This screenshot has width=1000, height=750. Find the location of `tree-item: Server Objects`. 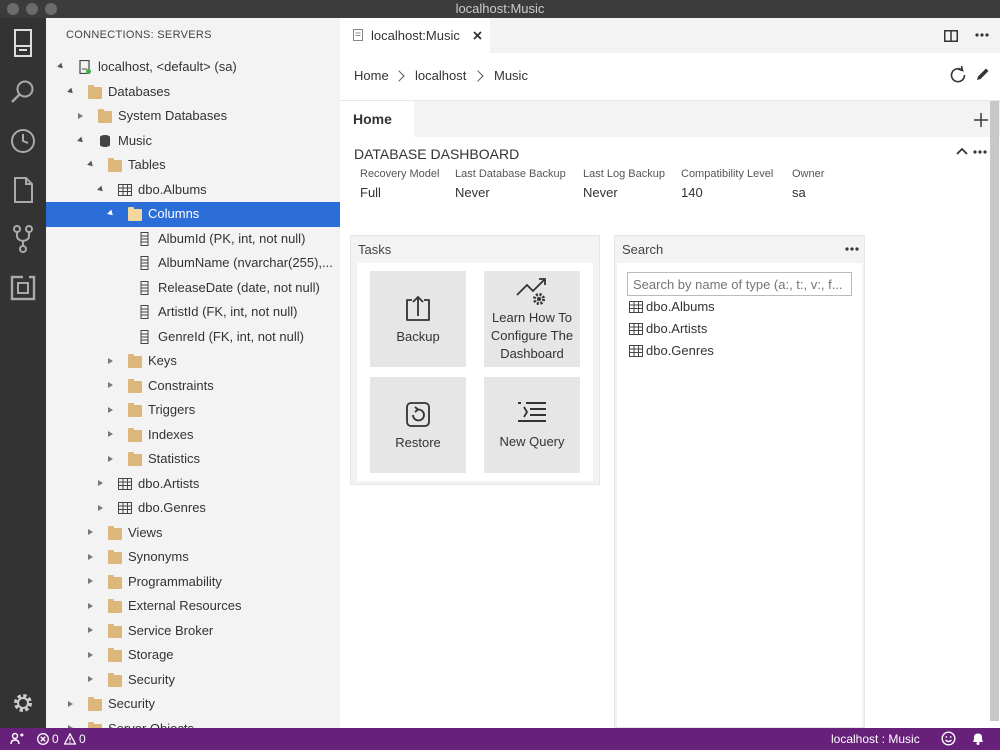

tree-item: Server Objects is located at coordinates (193, 722).